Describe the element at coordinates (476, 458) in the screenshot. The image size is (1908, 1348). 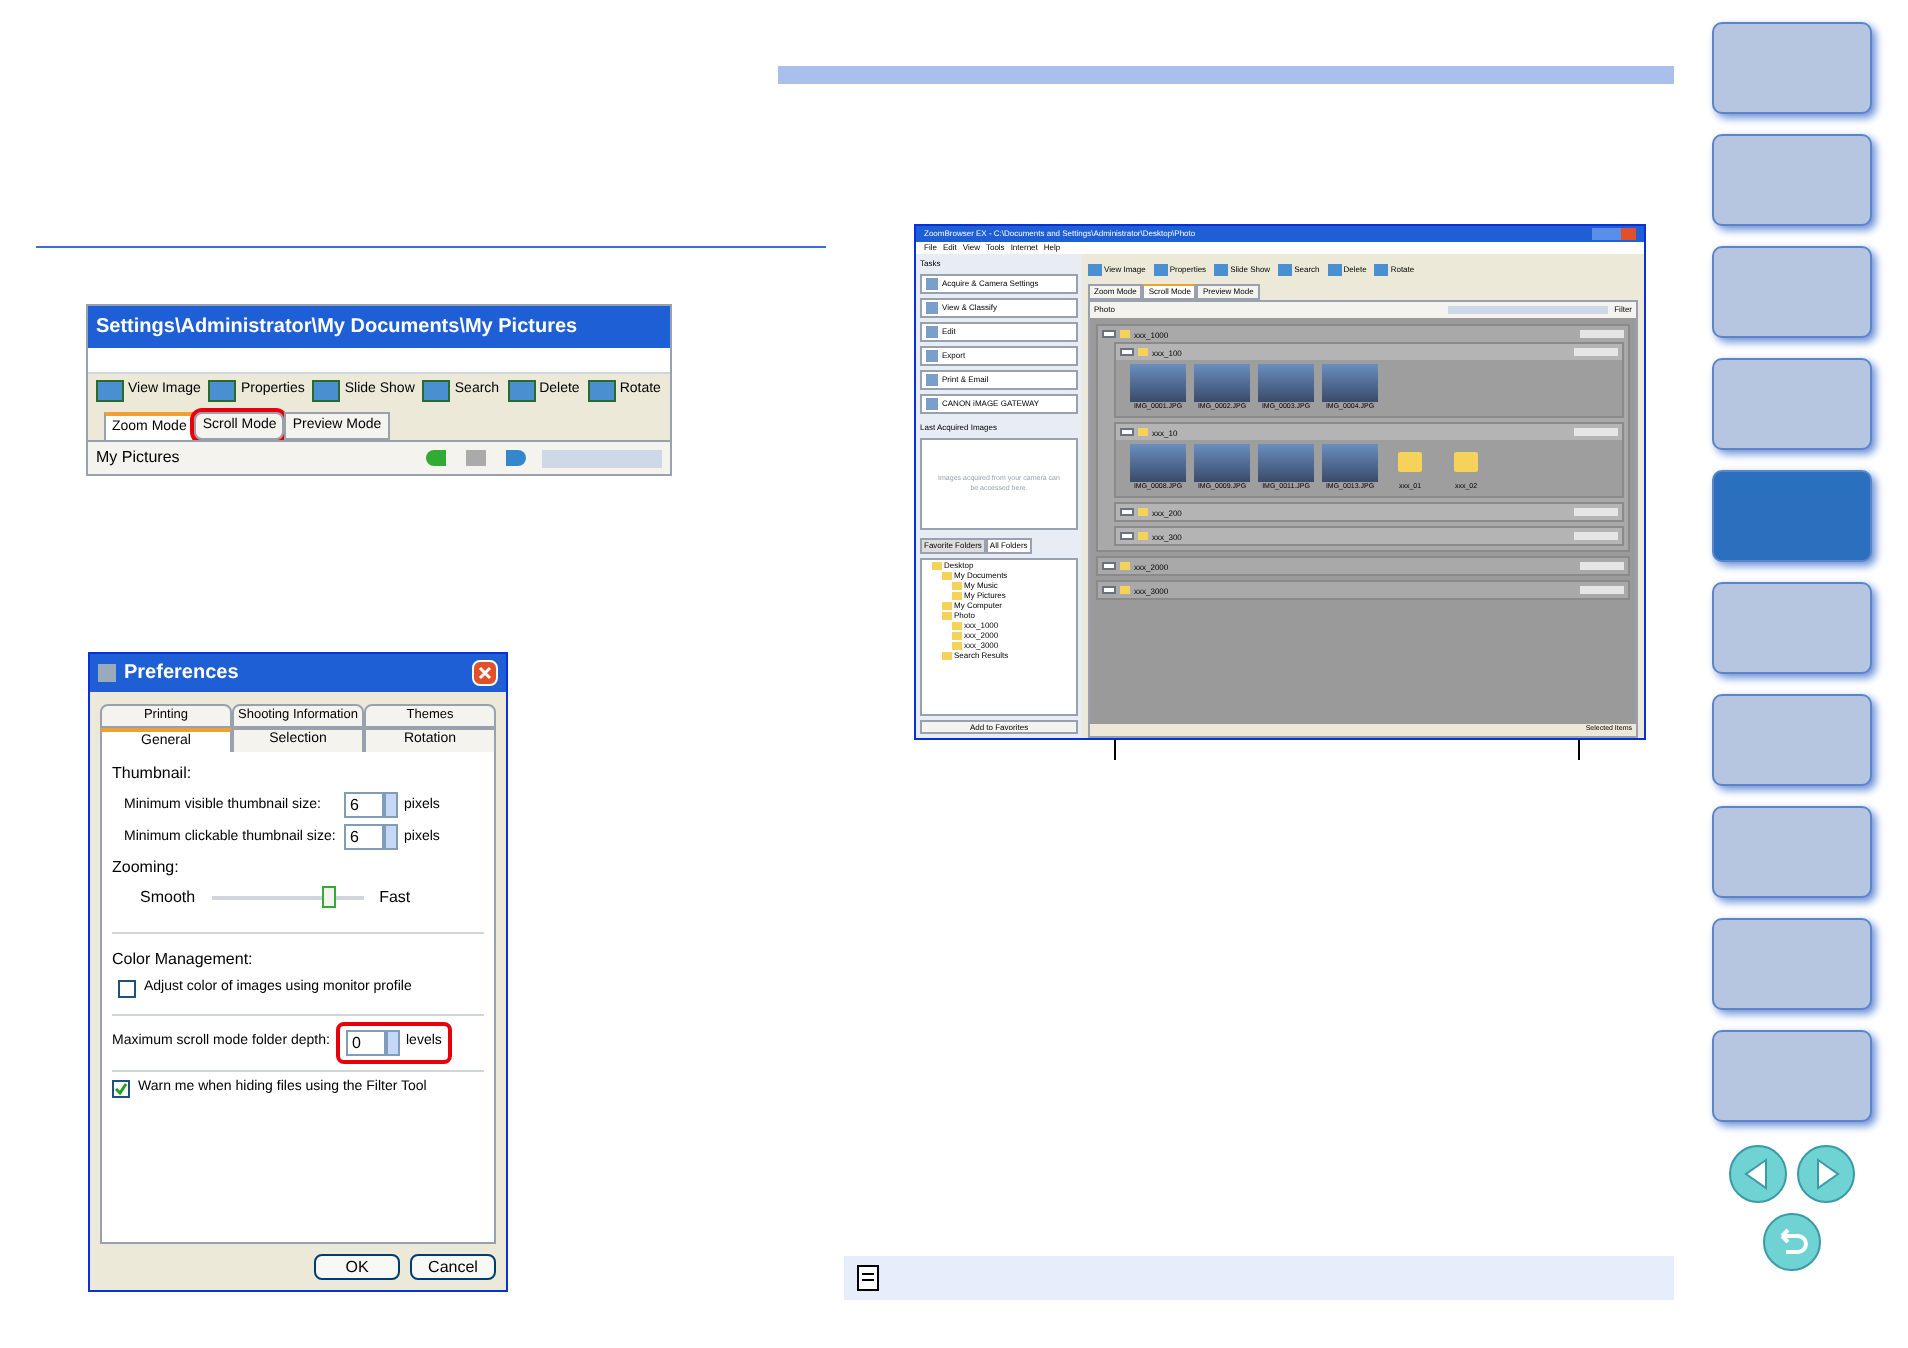
I see `navigation-icons` at that location.